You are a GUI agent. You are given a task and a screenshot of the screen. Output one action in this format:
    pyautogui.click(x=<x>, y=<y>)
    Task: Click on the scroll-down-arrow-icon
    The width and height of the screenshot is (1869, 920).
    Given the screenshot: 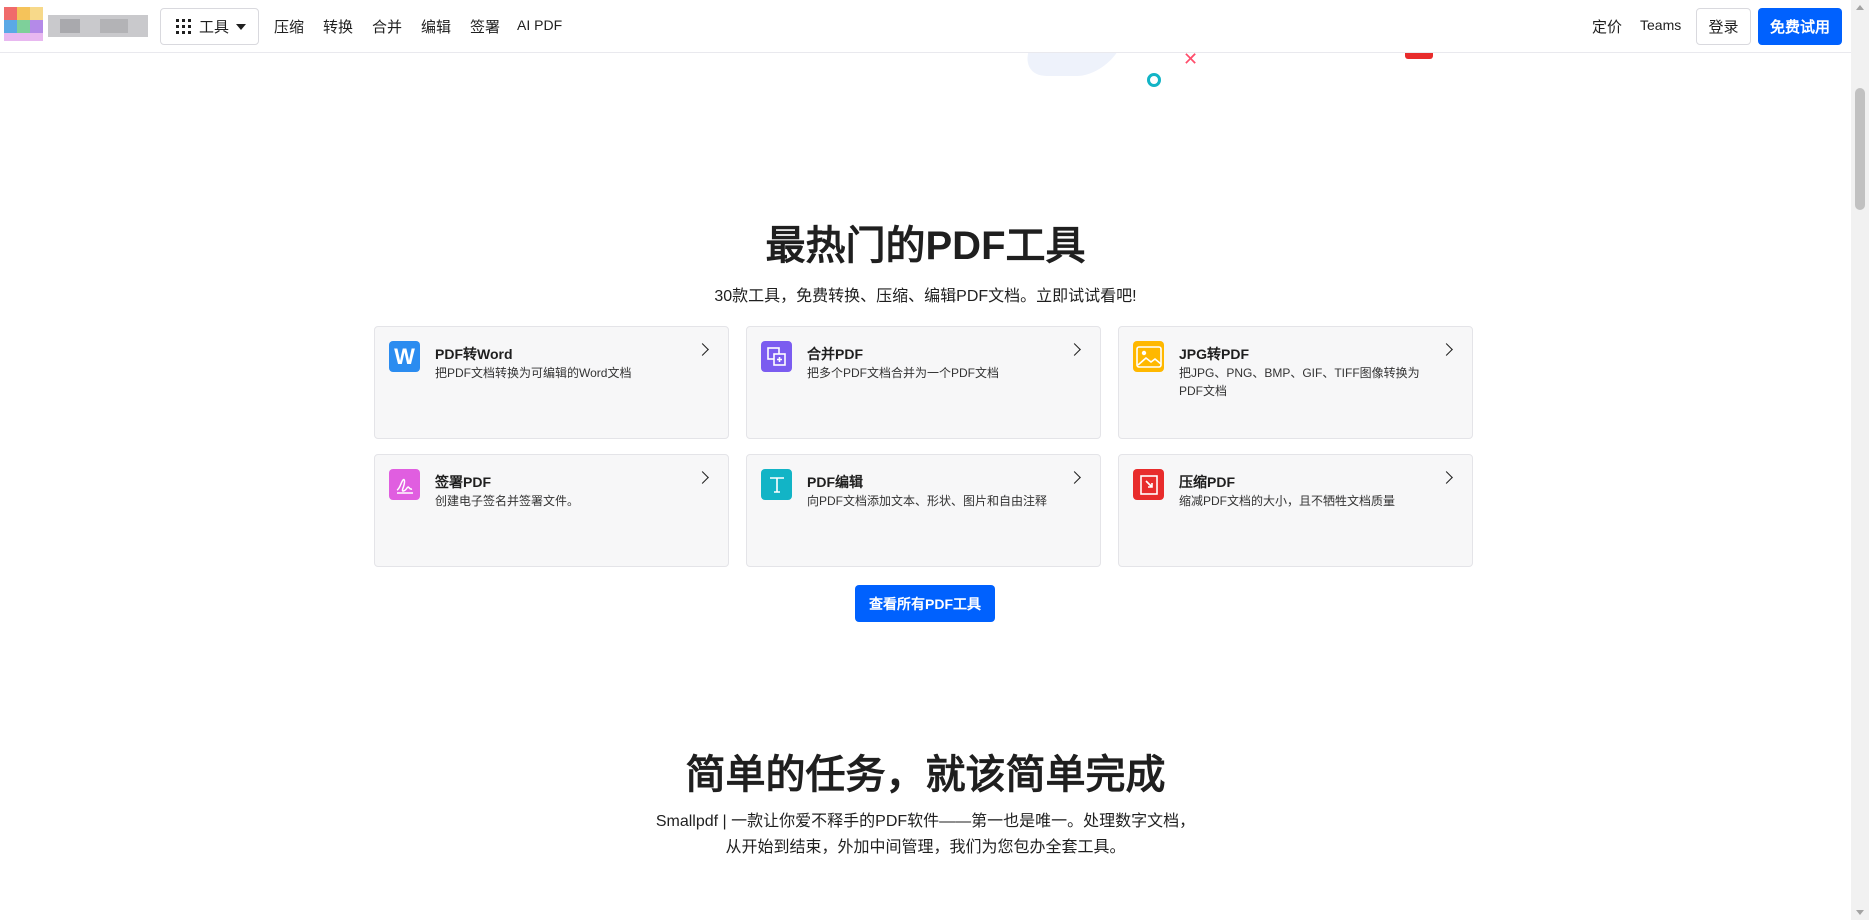 What is the action you would take?
    pyautogui.click(x=1860, y=912)
    